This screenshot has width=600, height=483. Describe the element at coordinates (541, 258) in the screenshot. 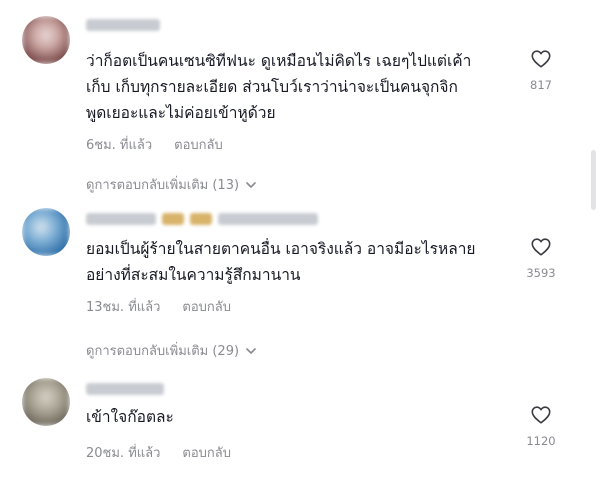

I see `like-button: 3593` at that location.